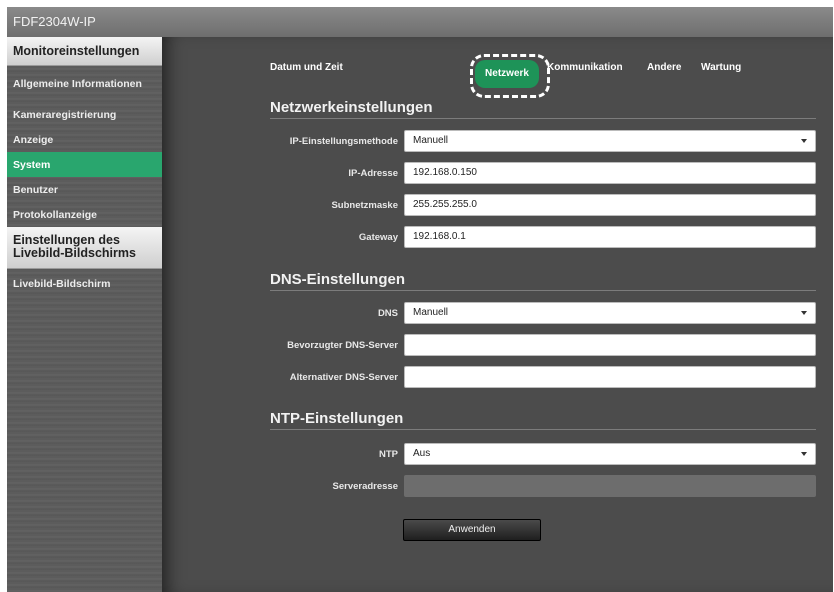 Image resolution: width=834 pixels, height=592 pixels. Describe the element at coordinates (422, 453) in the screenshot. I see `ntp-mode-value: Aus` at that location.